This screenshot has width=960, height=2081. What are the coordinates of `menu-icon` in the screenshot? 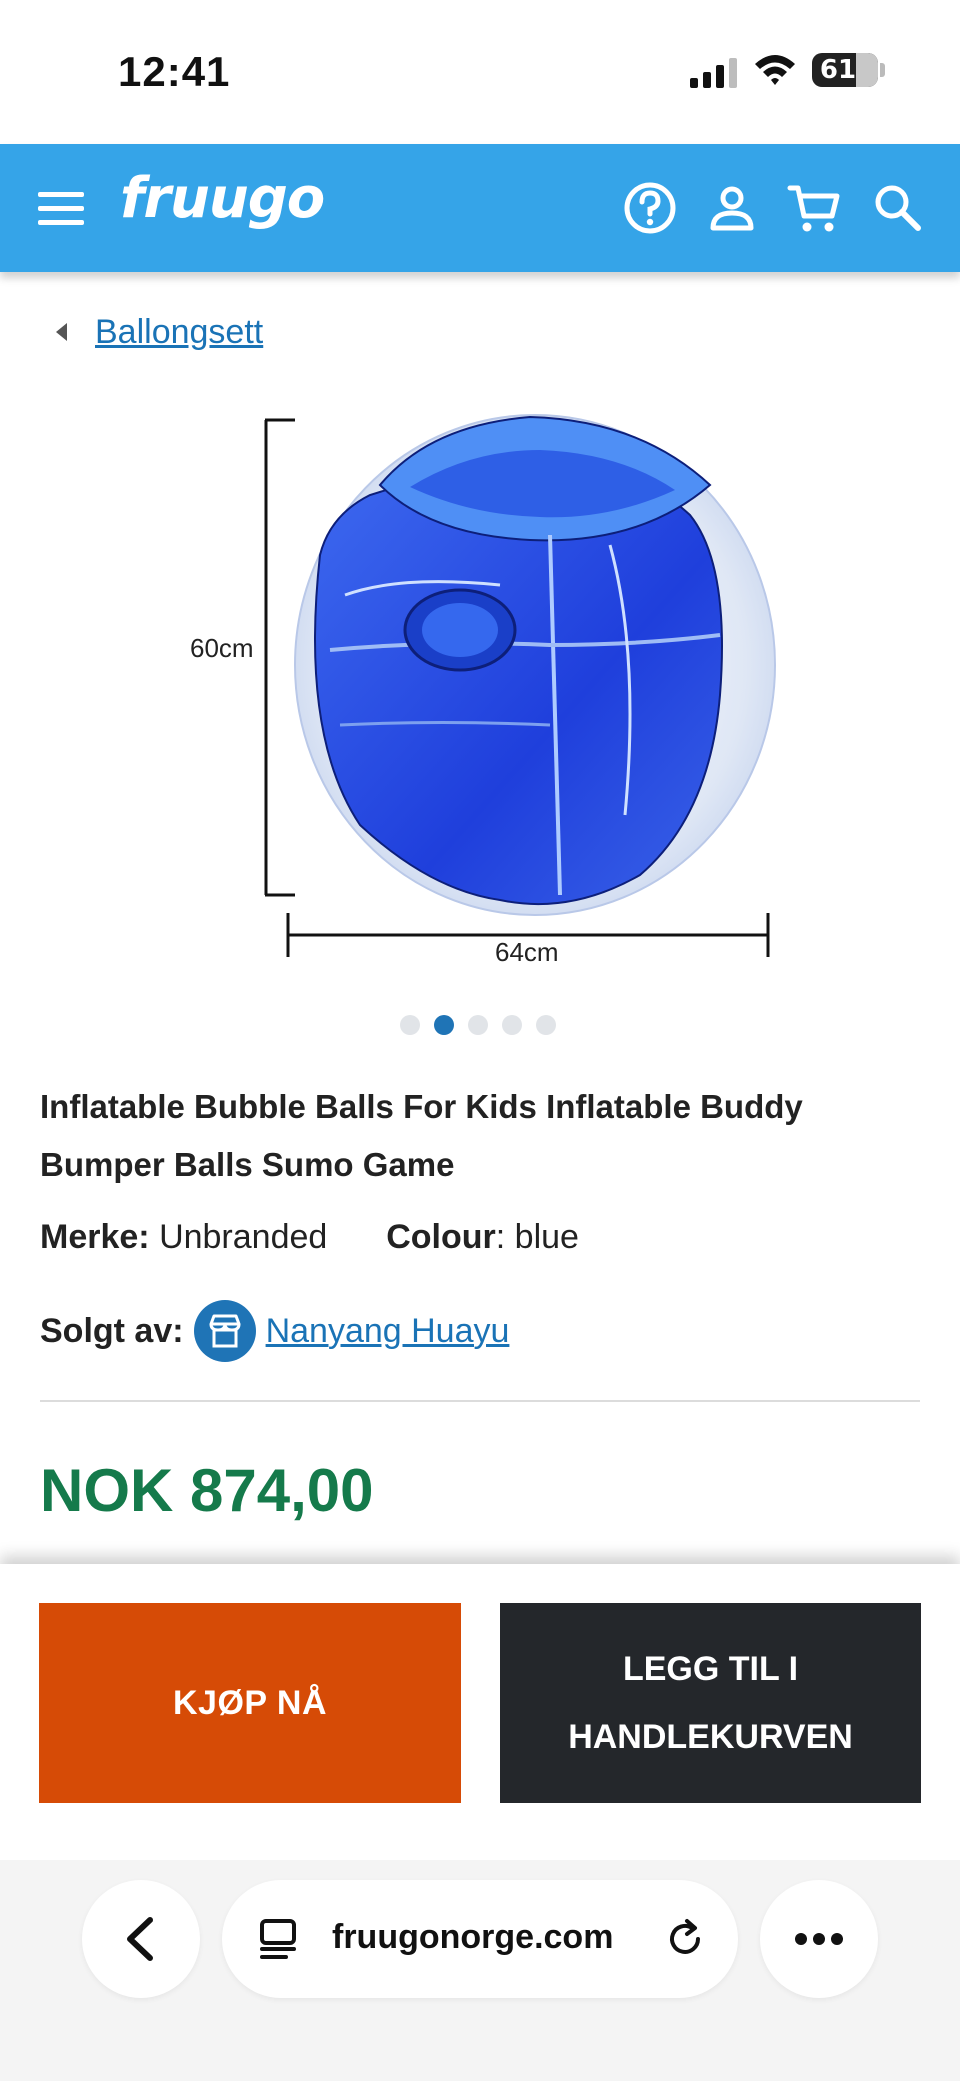 It's located at (61, 208).